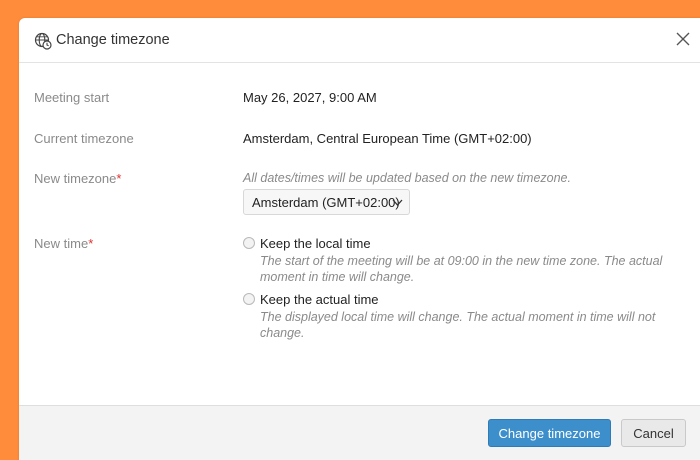 The image size is (700, 460). I want to click on cancel-button: Cancel, so click(653, 433).